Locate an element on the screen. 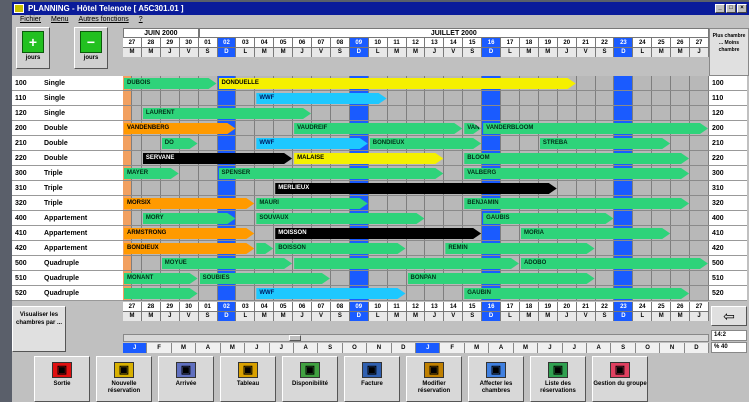  booking-bar: SPENSER is located at coordinates (331, 173).